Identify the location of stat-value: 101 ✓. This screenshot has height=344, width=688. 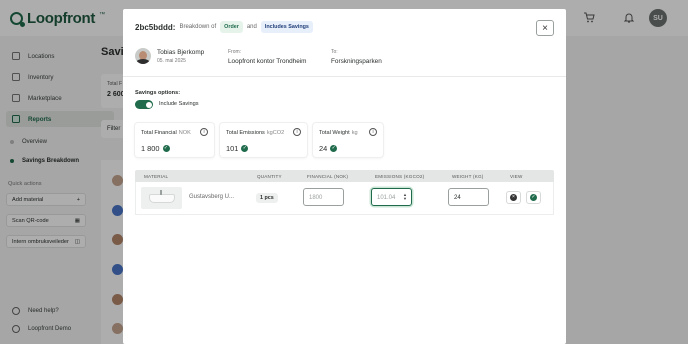
(237, 148).